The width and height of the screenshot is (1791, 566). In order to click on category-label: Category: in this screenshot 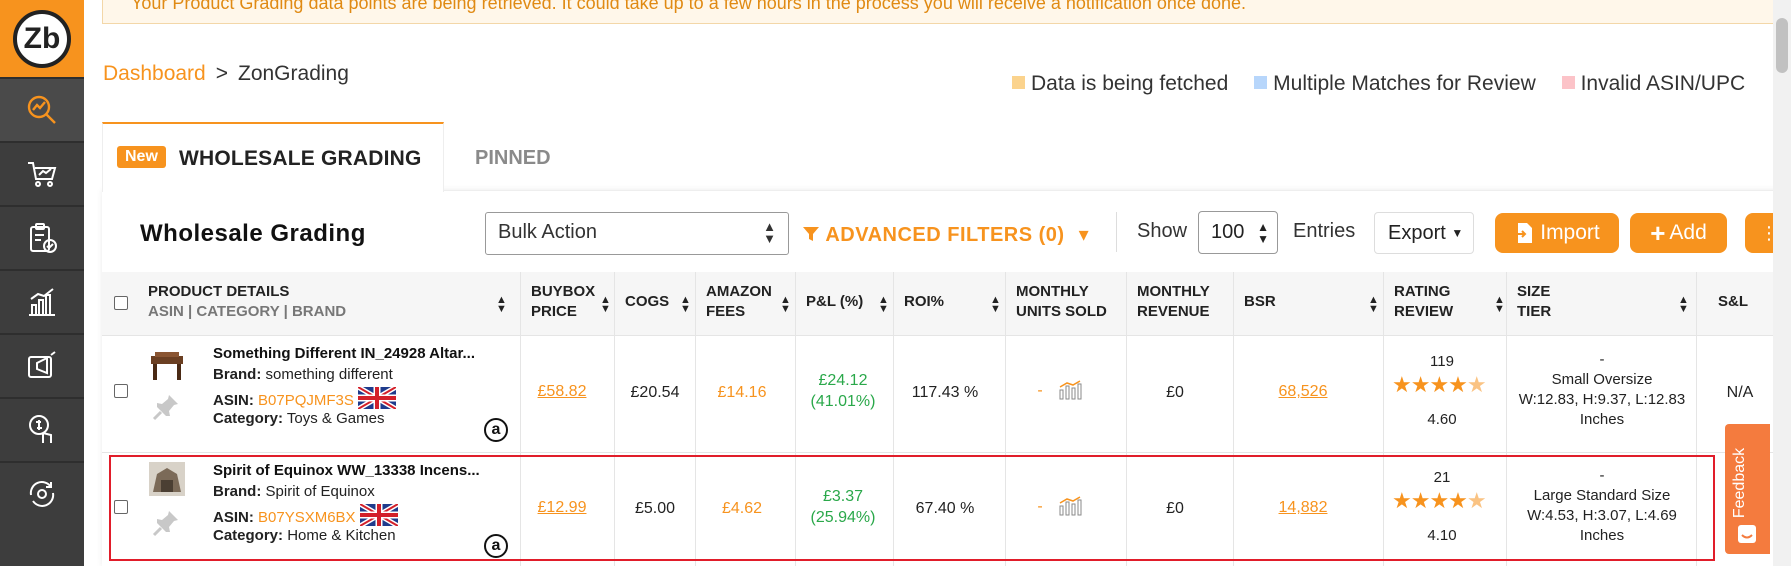, I will do `click(248, 418)`.